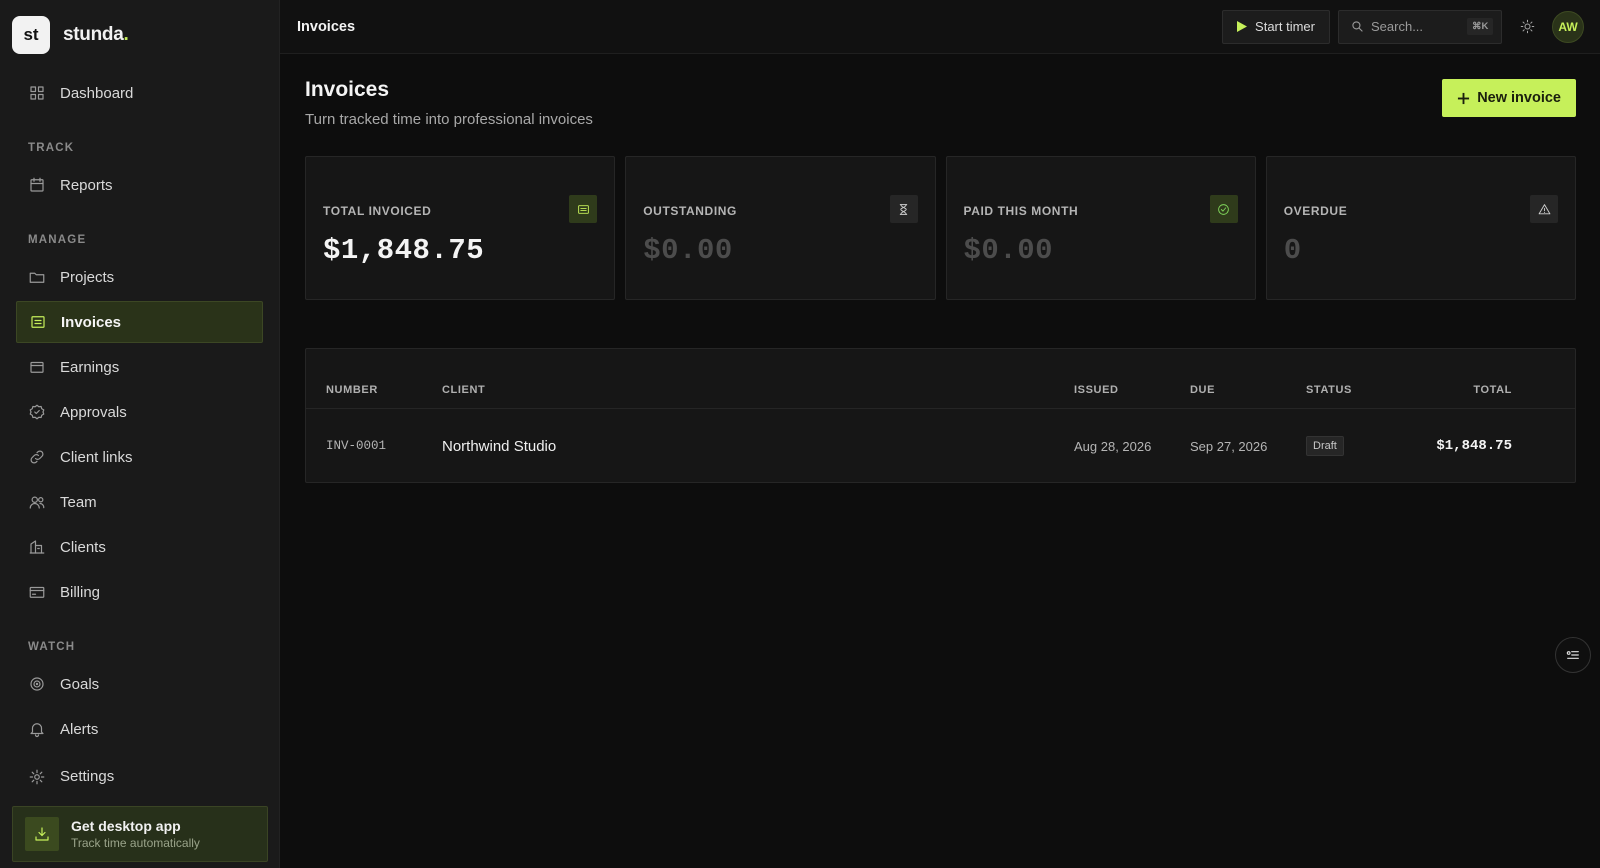 This screenshot has width=1600, height=868. I want to click on new-invoice-button: New invoice, so click(1509, 98).